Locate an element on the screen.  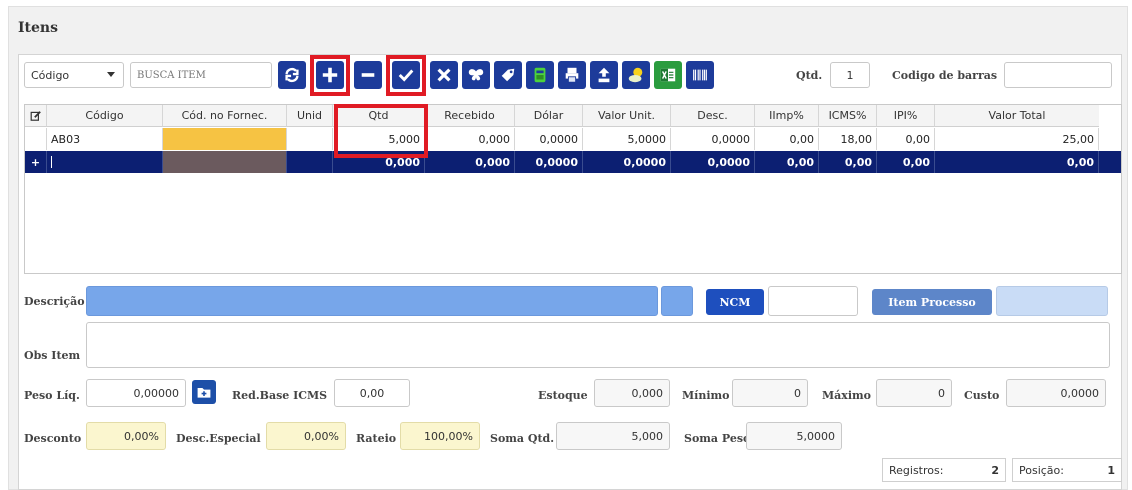
row-marker is located at coordinates (36, 139).